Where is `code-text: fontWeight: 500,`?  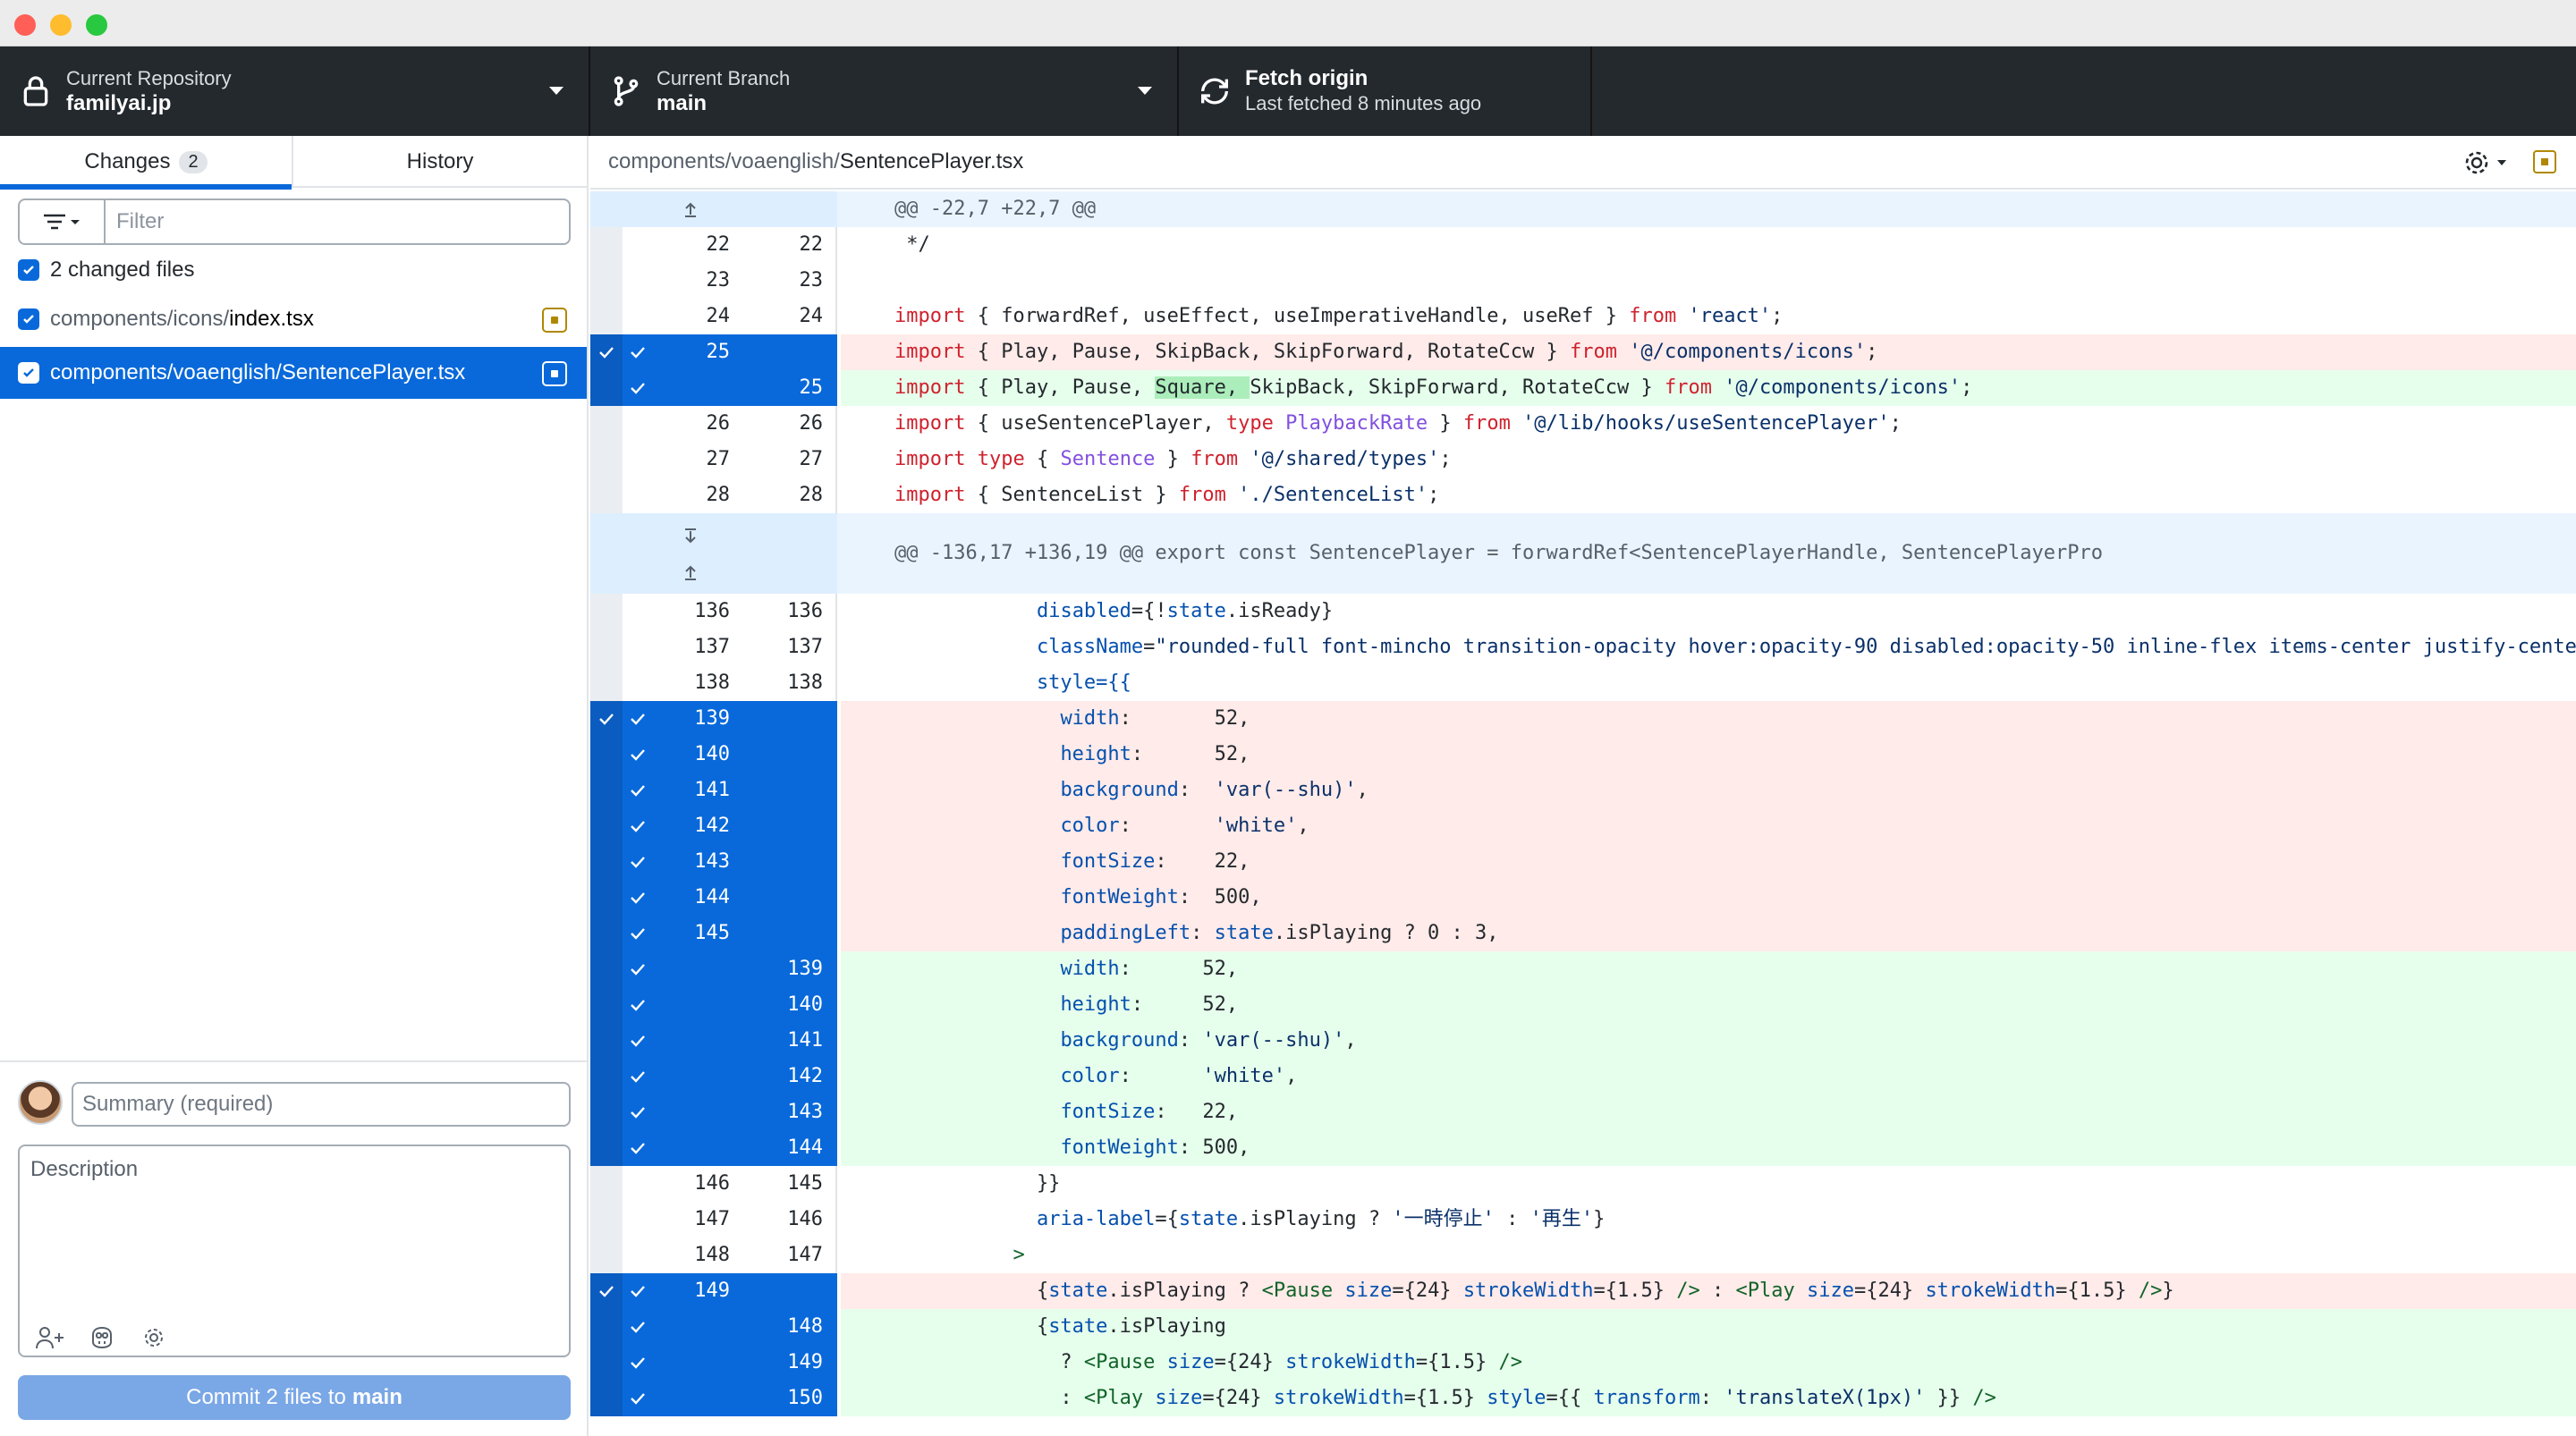 code-text: fontWeight: 500, is located at coordinates (1708, 1148).